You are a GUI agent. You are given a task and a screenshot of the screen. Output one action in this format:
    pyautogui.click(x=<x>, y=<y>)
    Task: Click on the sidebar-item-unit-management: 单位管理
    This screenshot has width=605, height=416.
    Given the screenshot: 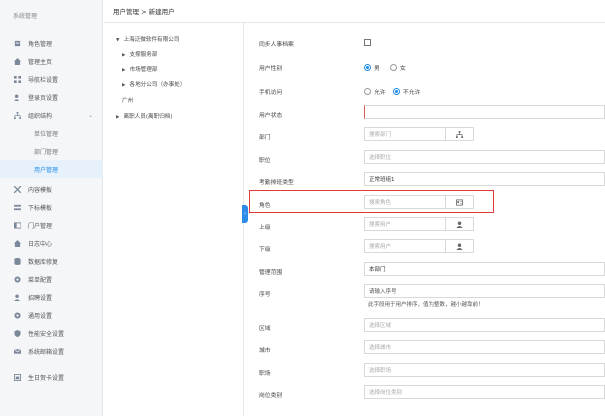 What is the action you would take?
    pyautogui.click(x=51, y=133)
    